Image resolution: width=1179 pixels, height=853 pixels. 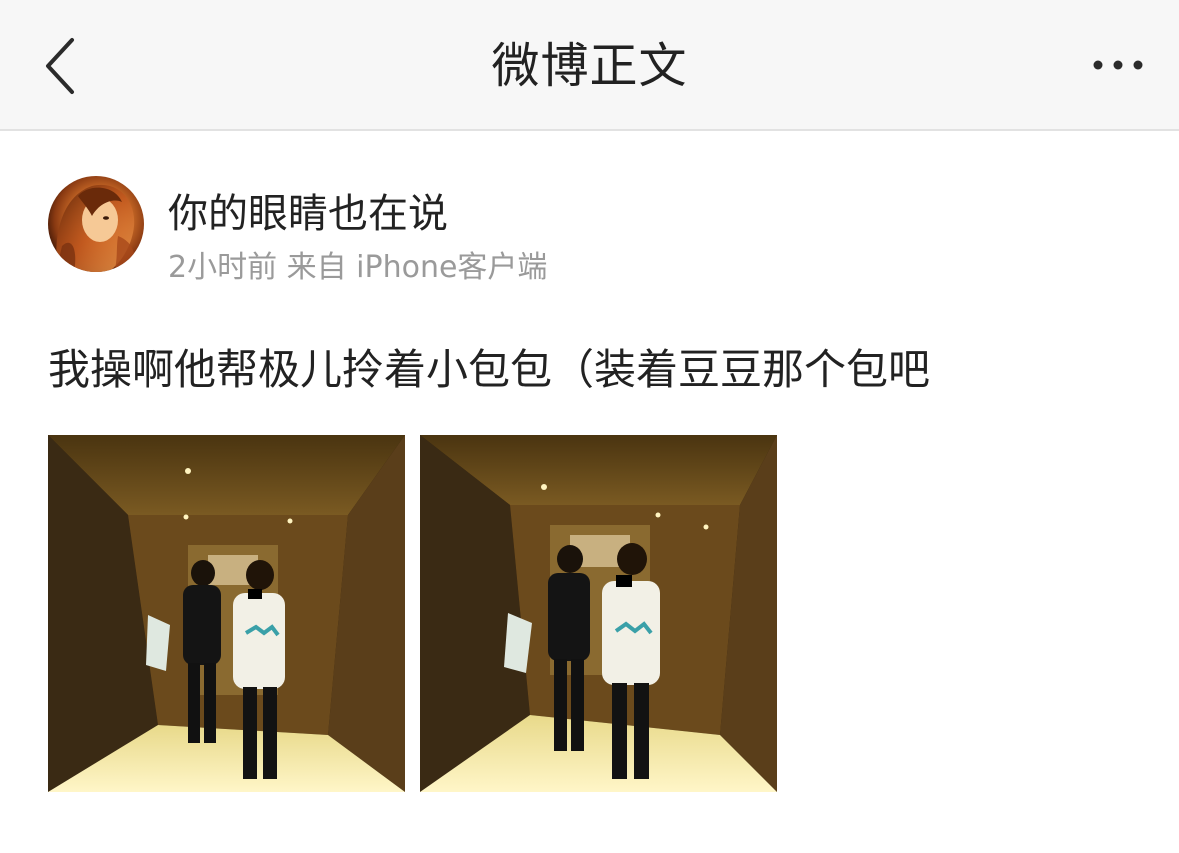 What do you see at coordinates (489, 369) in the screenshot?
I see `post-text: 我操啊他帮极儿拎着小包包（装着豆豆那个包吧` at bounding box center [489, 369].